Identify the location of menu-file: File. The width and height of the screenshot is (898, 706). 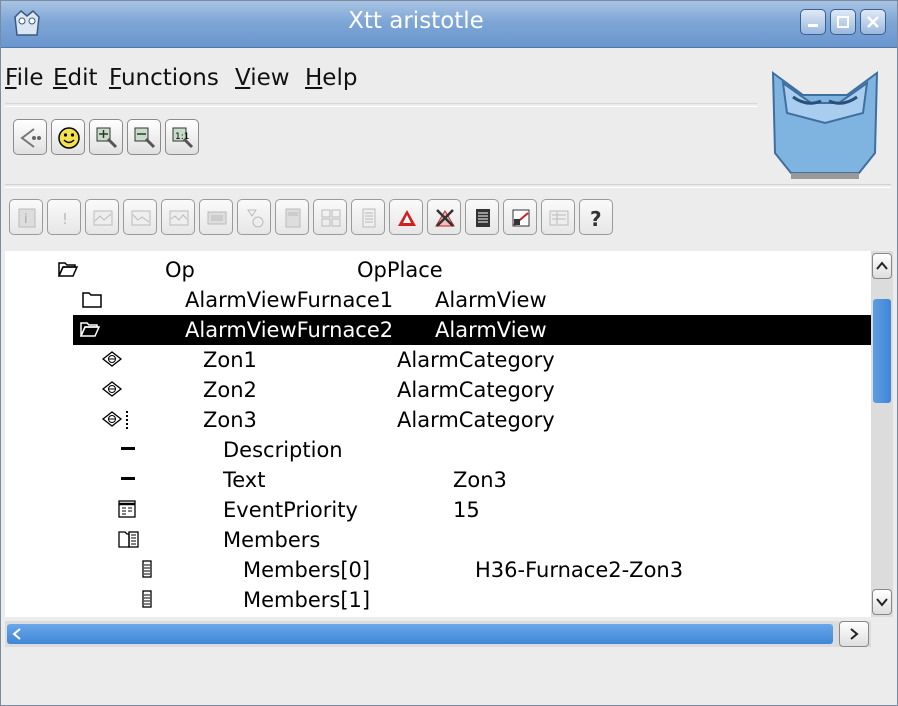
(24, 78).